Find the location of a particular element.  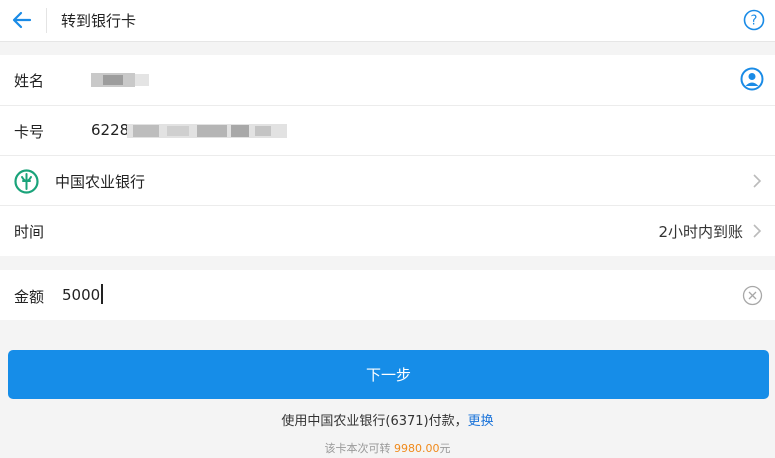

page-title: 转到银行卡 is located at coordinates (99, 21).